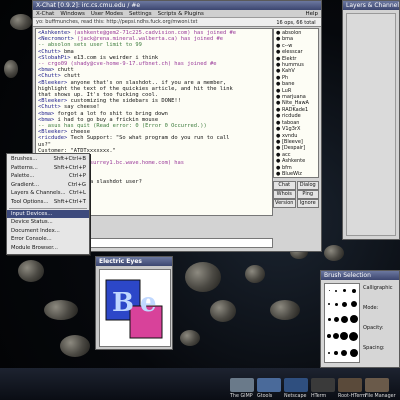 This screenshot has height=400, width=400. I want to click on menu-item-shortcut: Shft+Ctrl+P, so click(69, 167).